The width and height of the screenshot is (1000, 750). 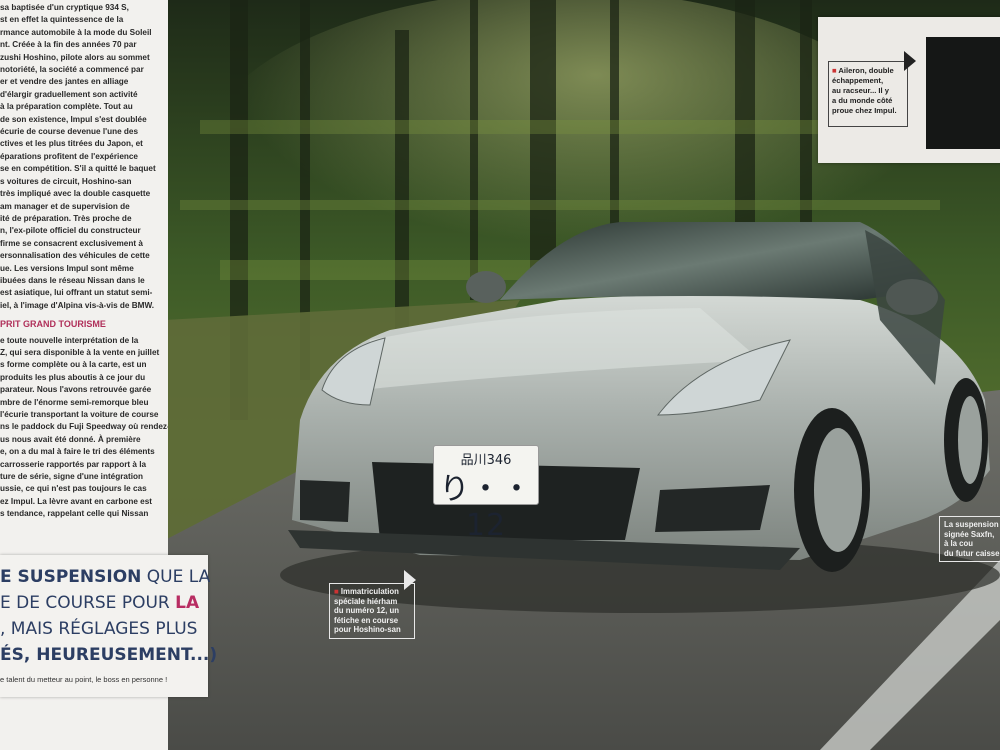 What do you see at coordinates (72, 280) in the screenshot?
I see `article-line: ibuées dans le réseau Nissan dans le` at bounding box center [72, 280].